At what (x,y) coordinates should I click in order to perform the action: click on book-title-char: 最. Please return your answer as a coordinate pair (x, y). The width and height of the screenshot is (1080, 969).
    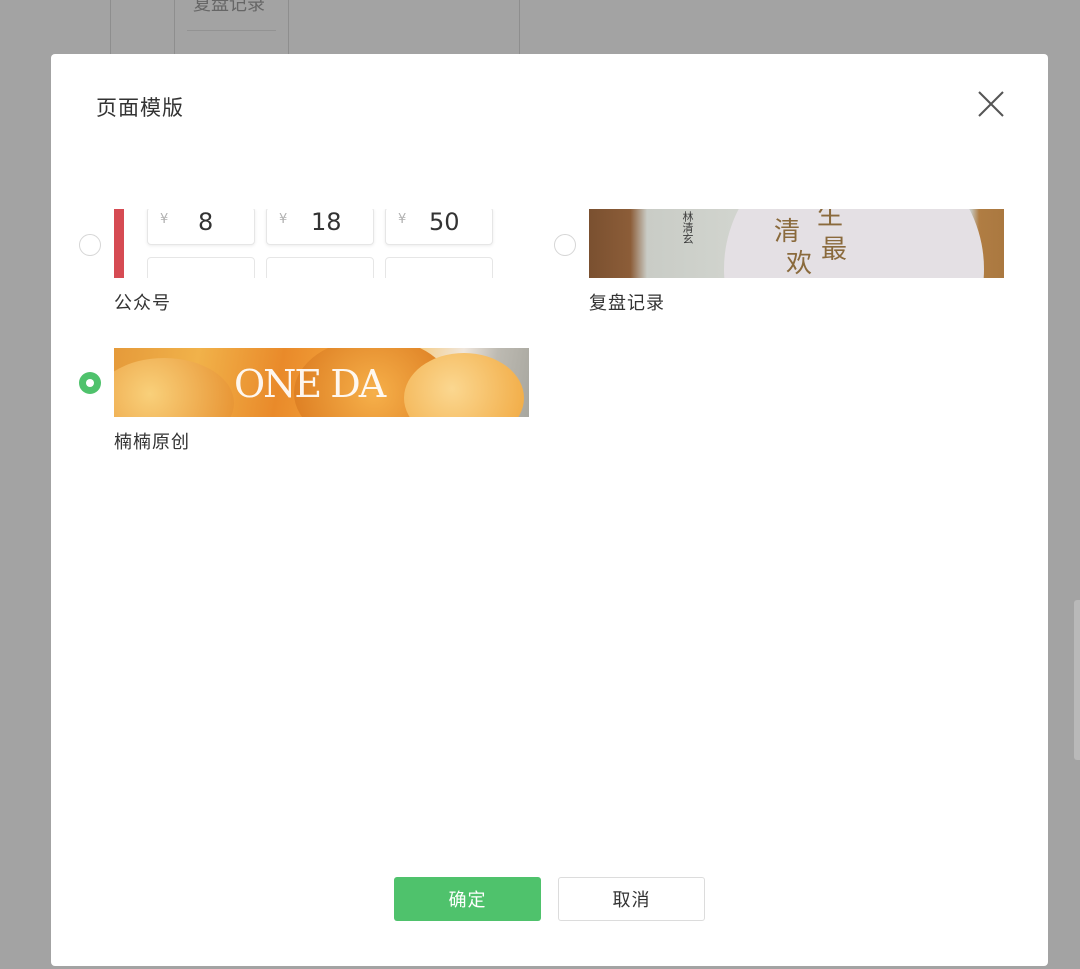
    Looking at the image, I should click on (834, 250).